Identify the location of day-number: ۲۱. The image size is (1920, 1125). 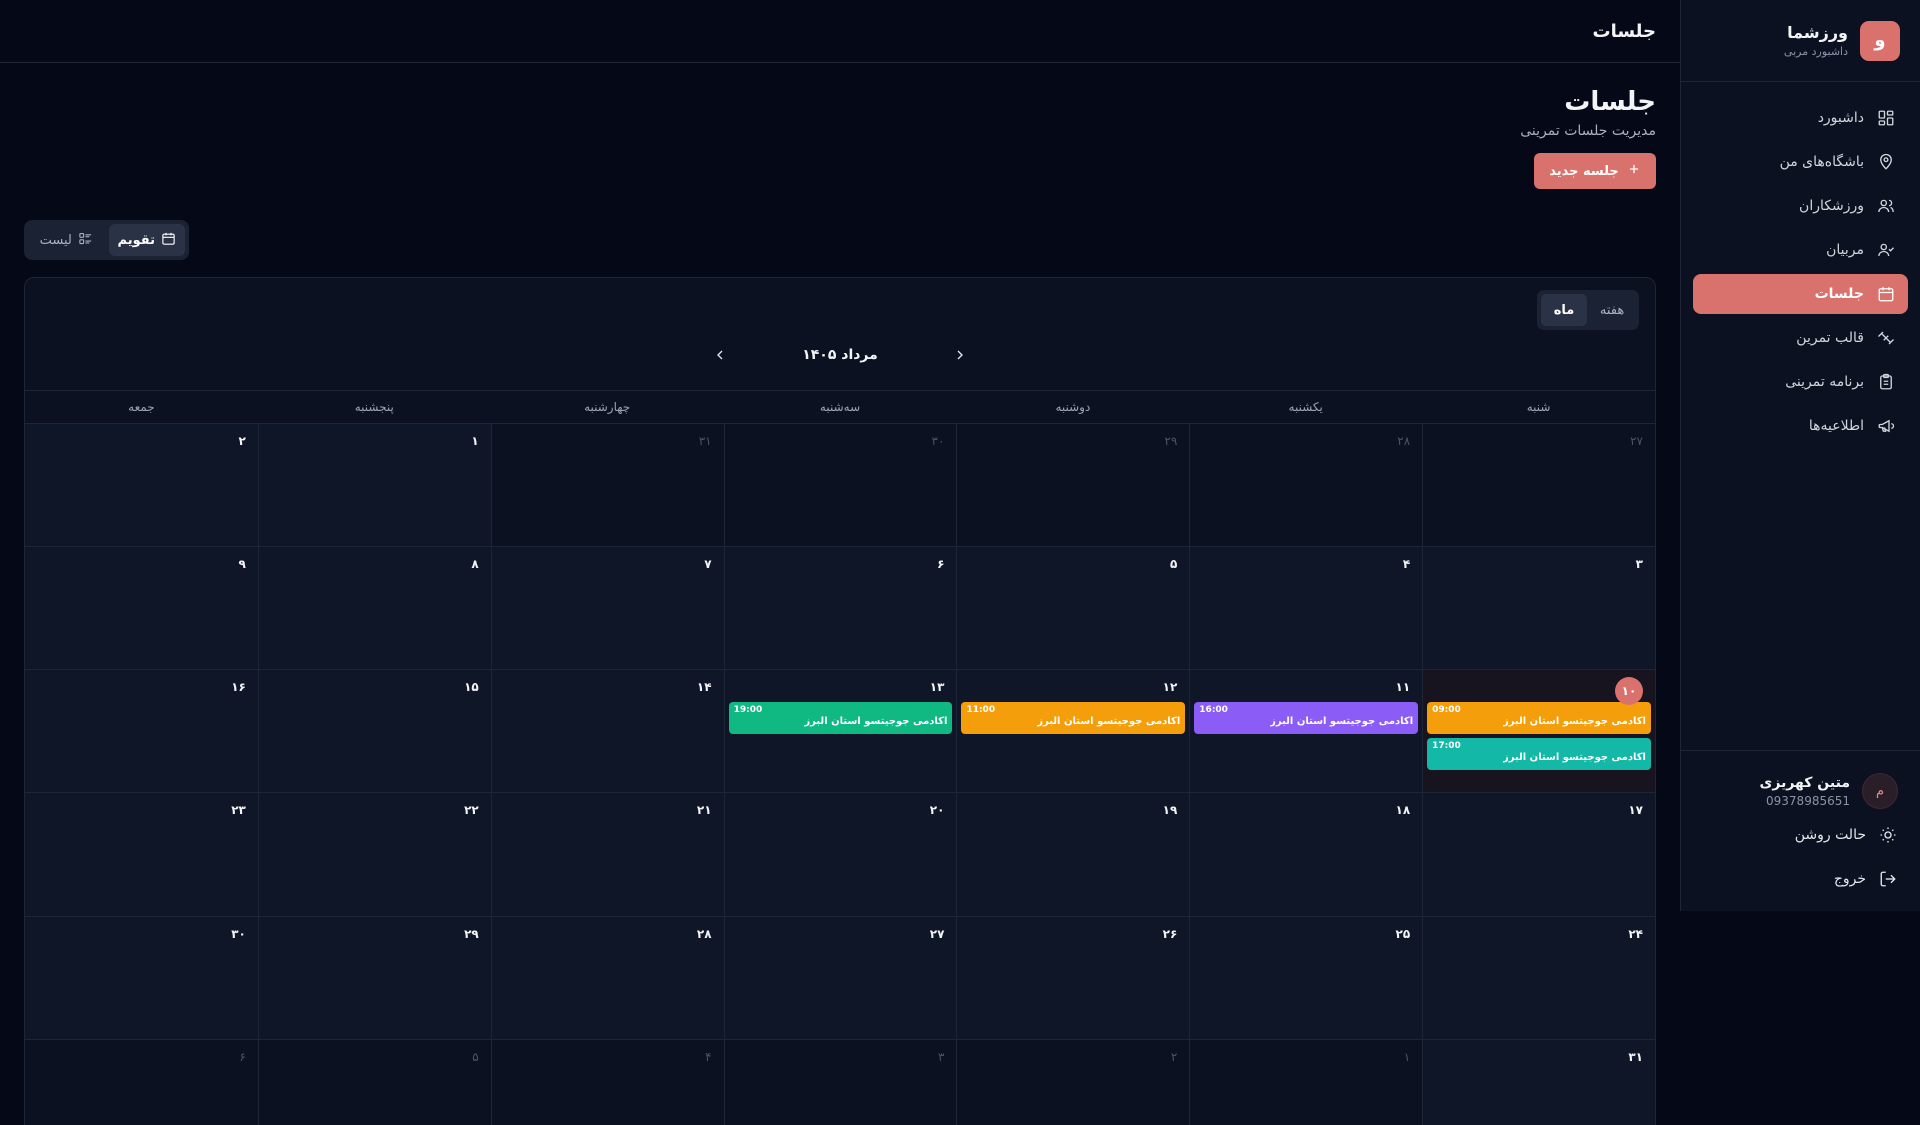
(704, 810).